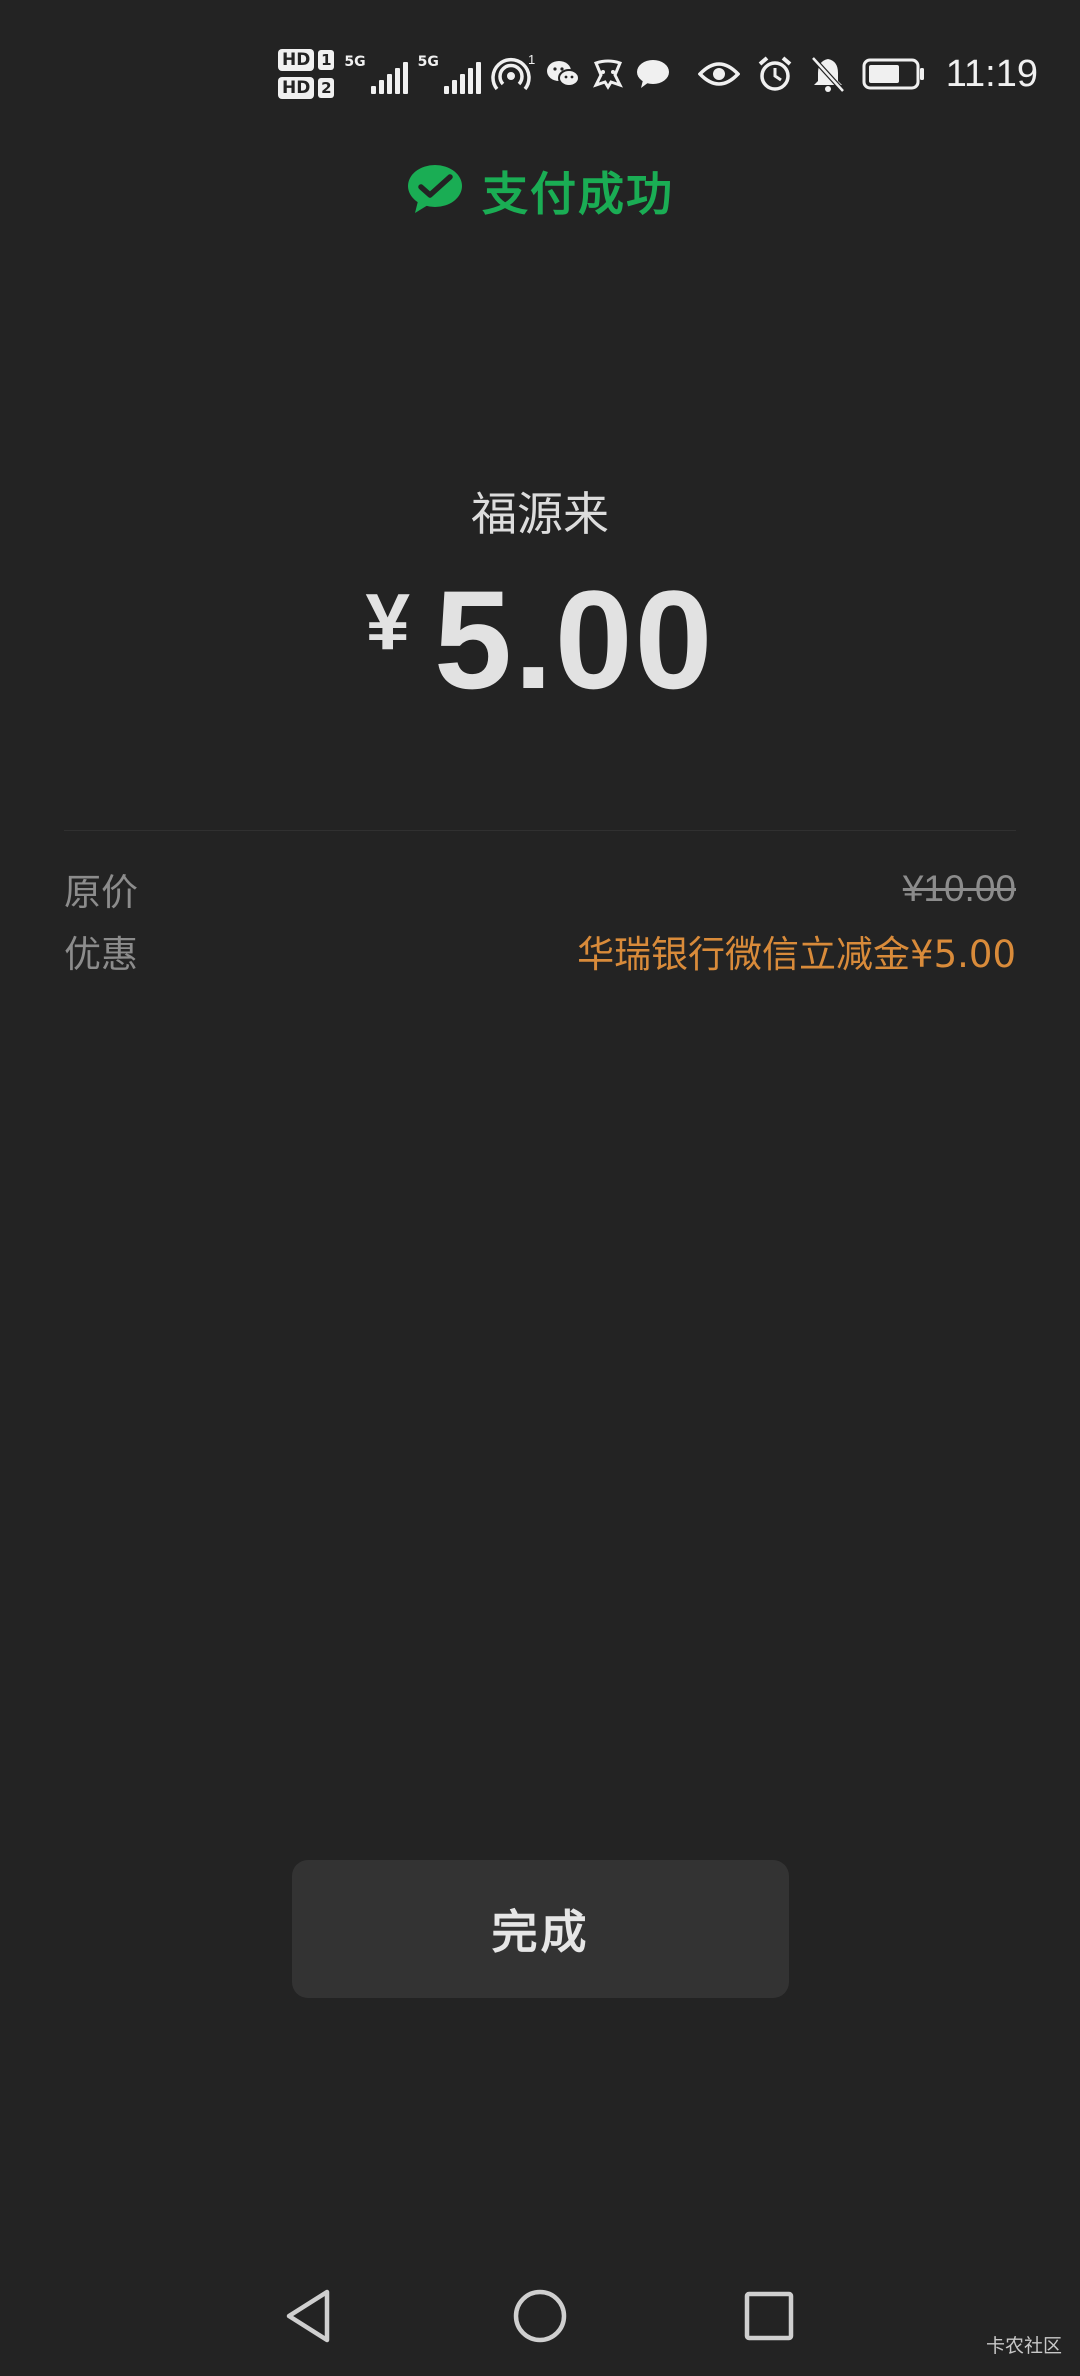 The height and width of the screenshot is (2376, 1080). I want to click on battery-icon, so click(894, 74).